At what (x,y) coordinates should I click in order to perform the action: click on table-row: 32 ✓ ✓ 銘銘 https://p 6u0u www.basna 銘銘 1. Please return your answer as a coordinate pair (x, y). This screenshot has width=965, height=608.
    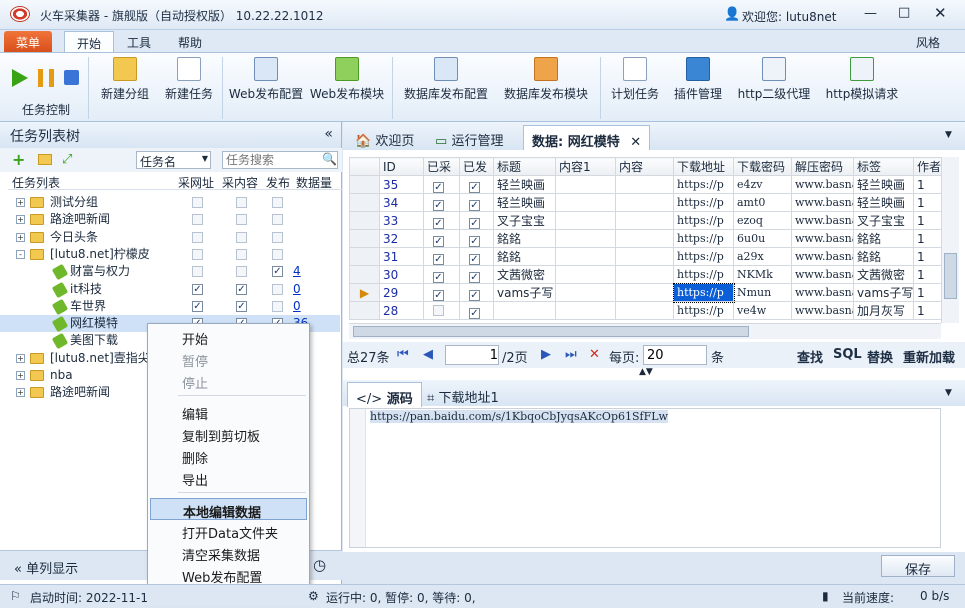
    Looking at the image, I should click on (645, 238).